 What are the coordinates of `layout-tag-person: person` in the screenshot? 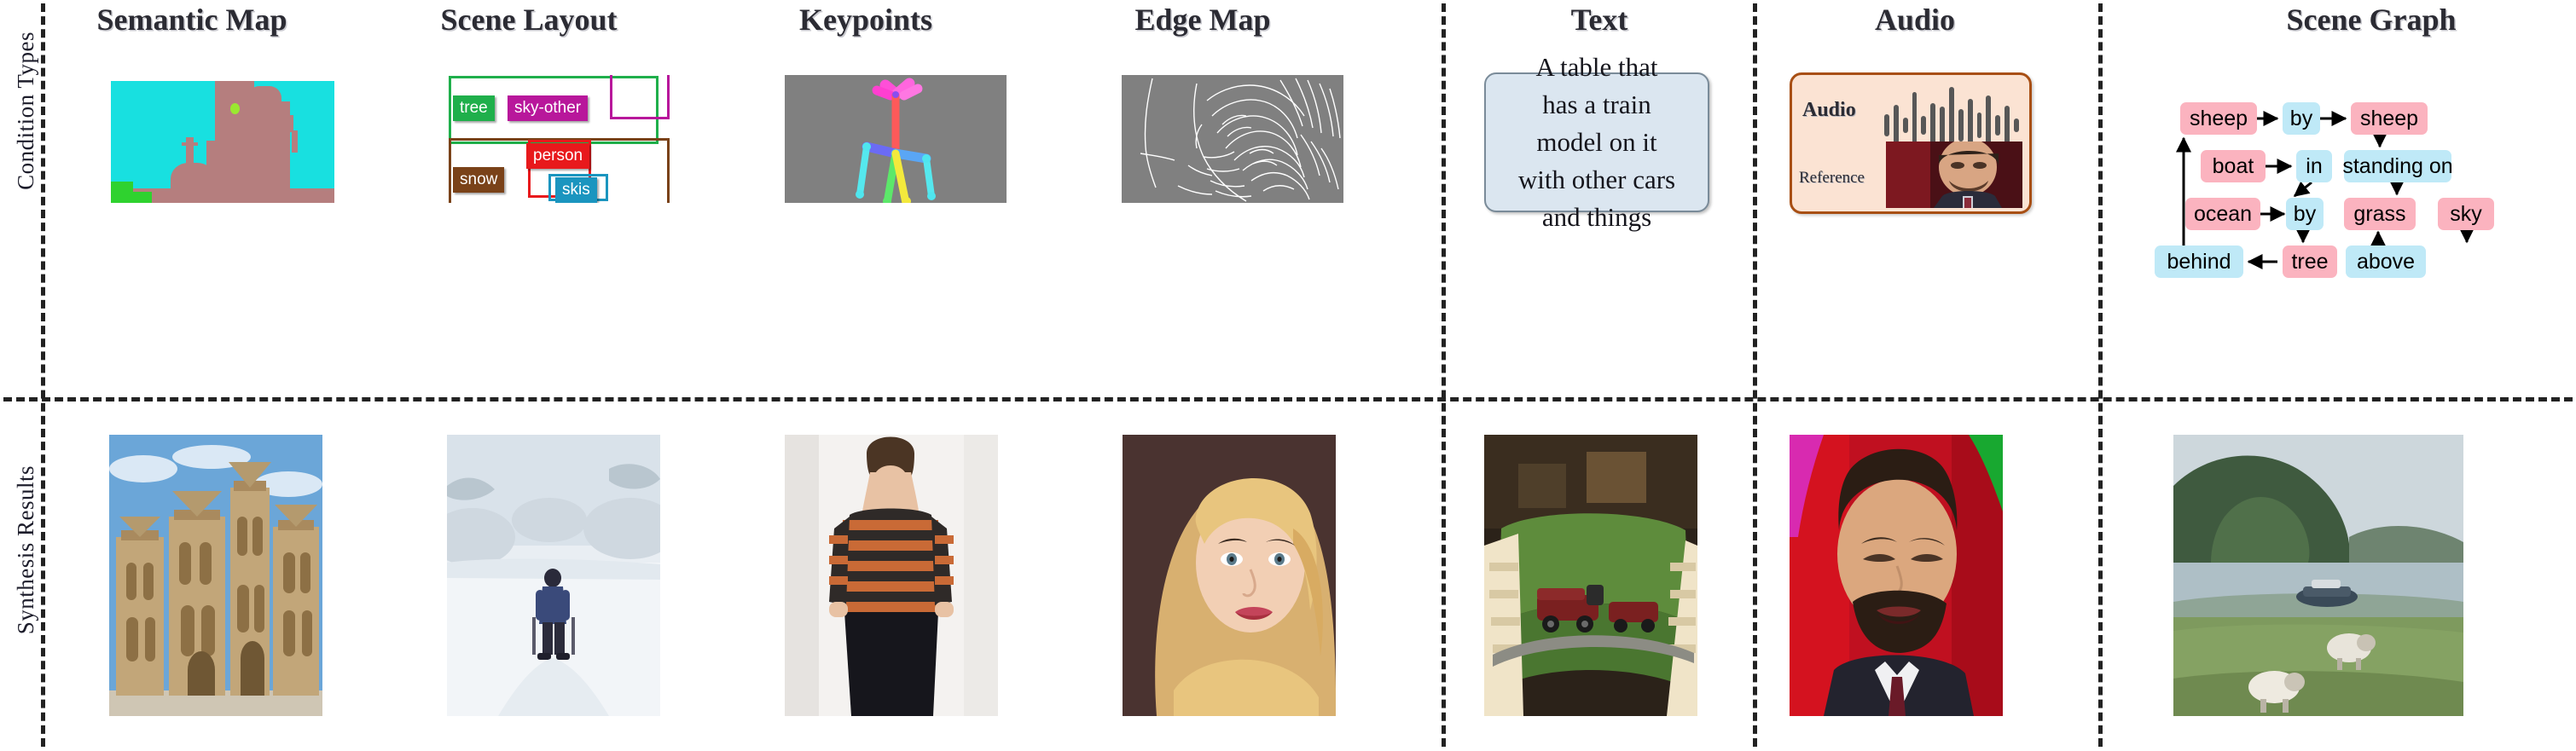 It's located at (558, 156).